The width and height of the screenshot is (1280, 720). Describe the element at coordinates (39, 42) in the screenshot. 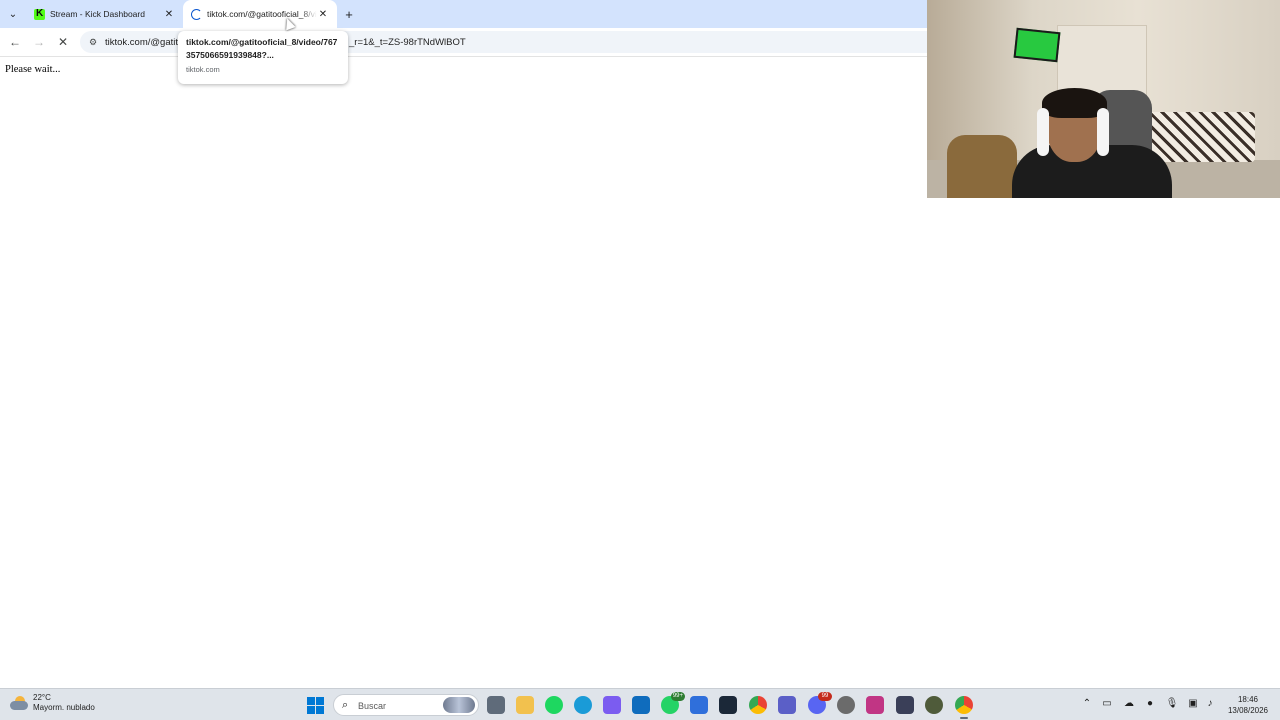

I see `forward-arrow-icon: →` at that location.